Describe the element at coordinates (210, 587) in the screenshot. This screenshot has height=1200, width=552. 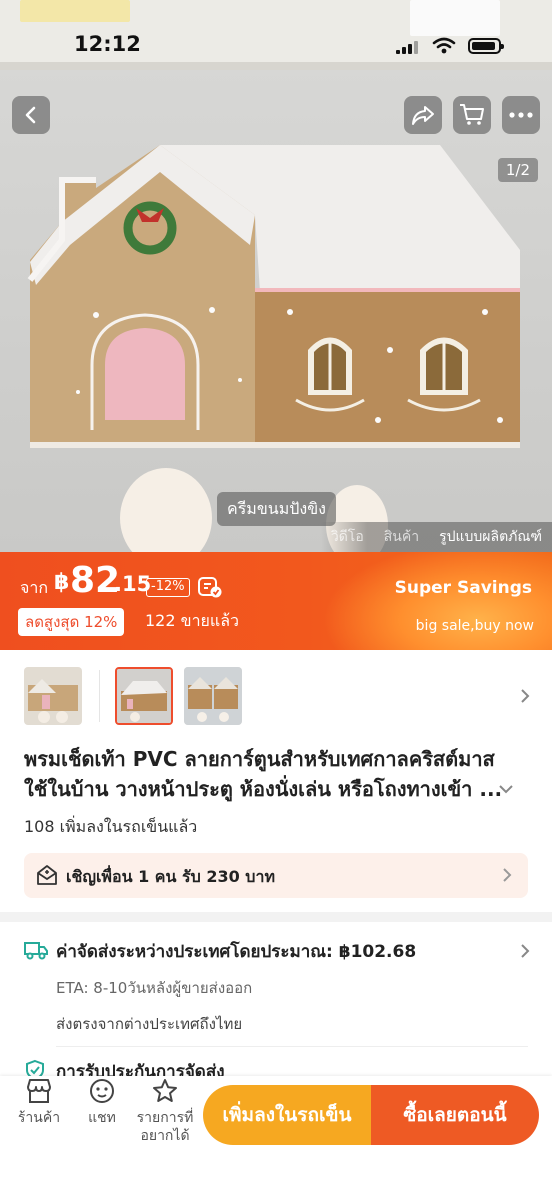
I see `coin-rebate-icon` at that location.